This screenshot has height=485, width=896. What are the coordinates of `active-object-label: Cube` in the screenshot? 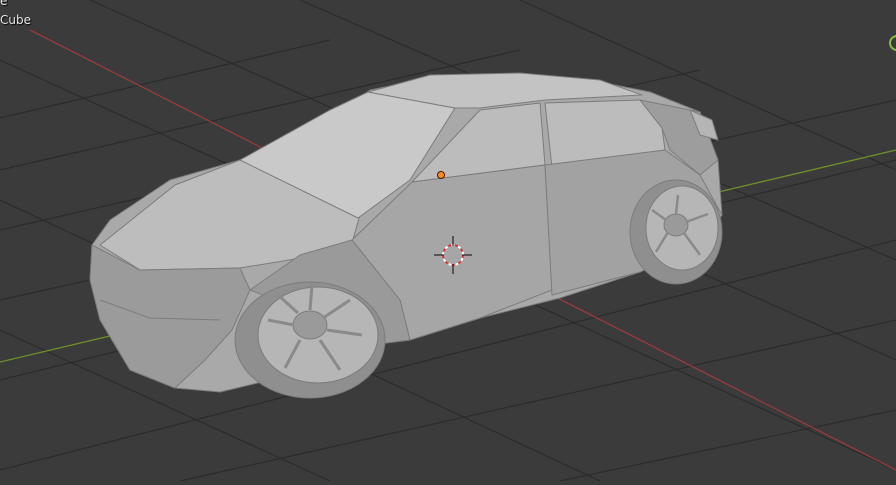 It's located at (15, 20).